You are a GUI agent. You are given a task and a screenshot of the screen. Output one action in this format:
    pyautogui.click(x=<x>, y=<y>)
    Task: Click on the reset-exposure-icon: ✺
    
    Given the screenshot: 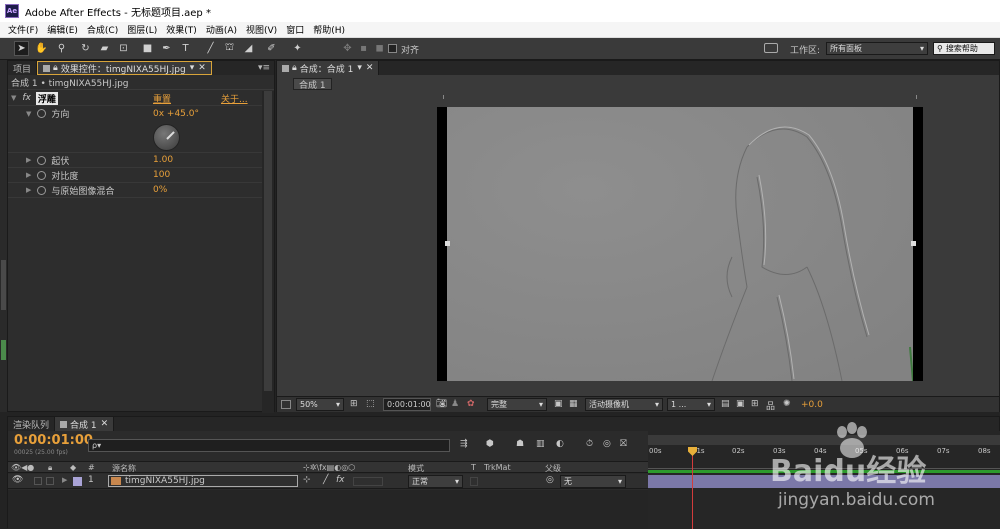 What is the action you would take?
    pyautogui.click(x=787, y=404)
    